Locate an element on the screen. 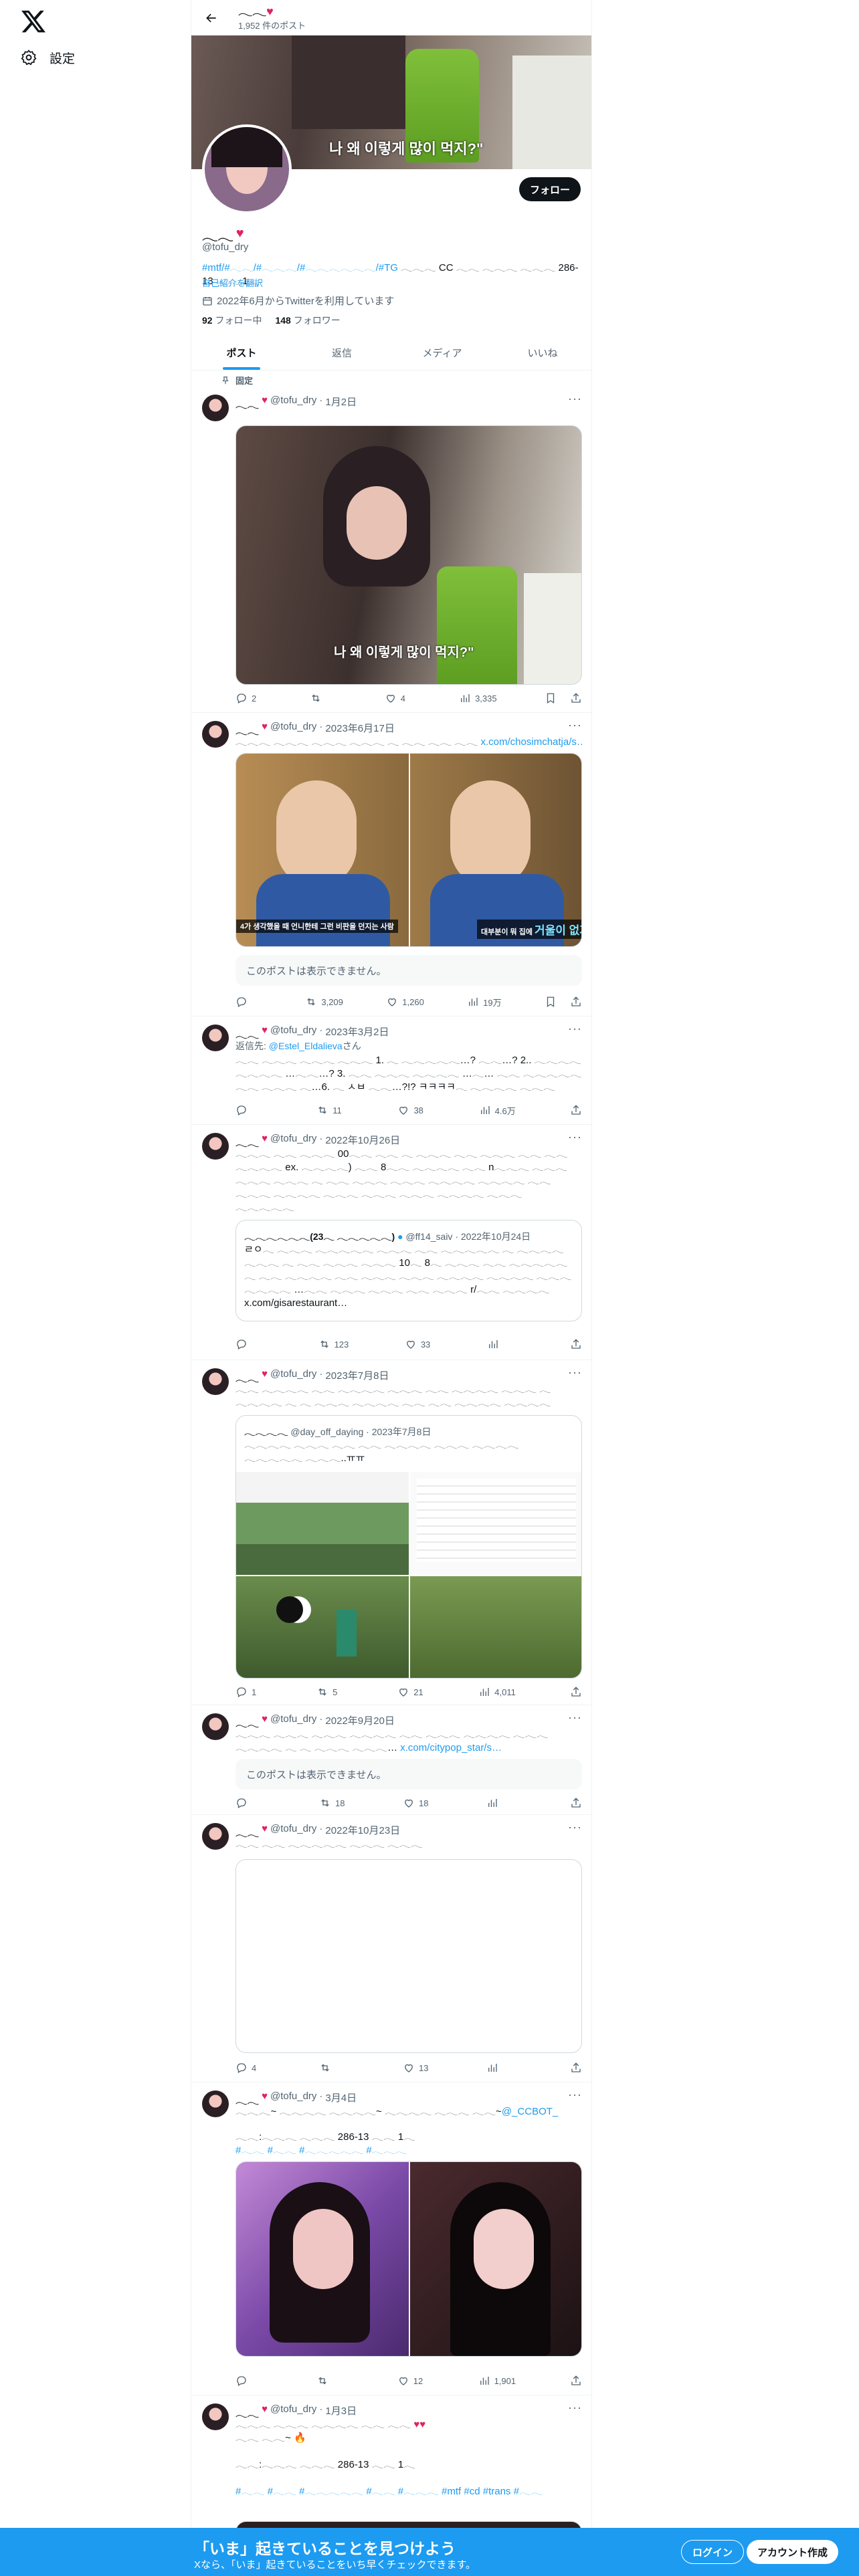 Image resolution: width=859 pixels, height=2576 pixels. following-link: 92 フォロー中 is located at coordinates (232, 320).